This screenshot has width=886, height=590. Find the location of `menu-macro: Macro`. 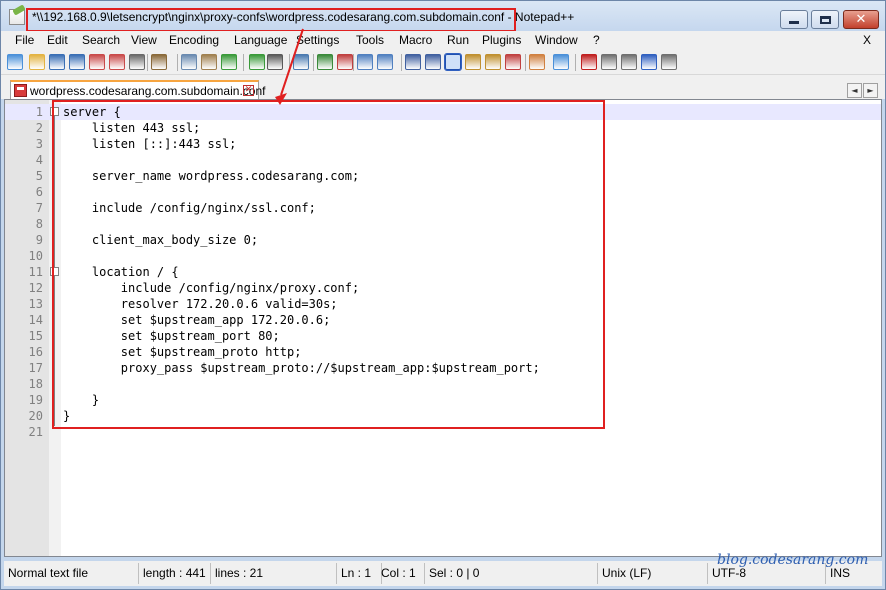

menu-macro: Macro is located at coordinates (415, 40).